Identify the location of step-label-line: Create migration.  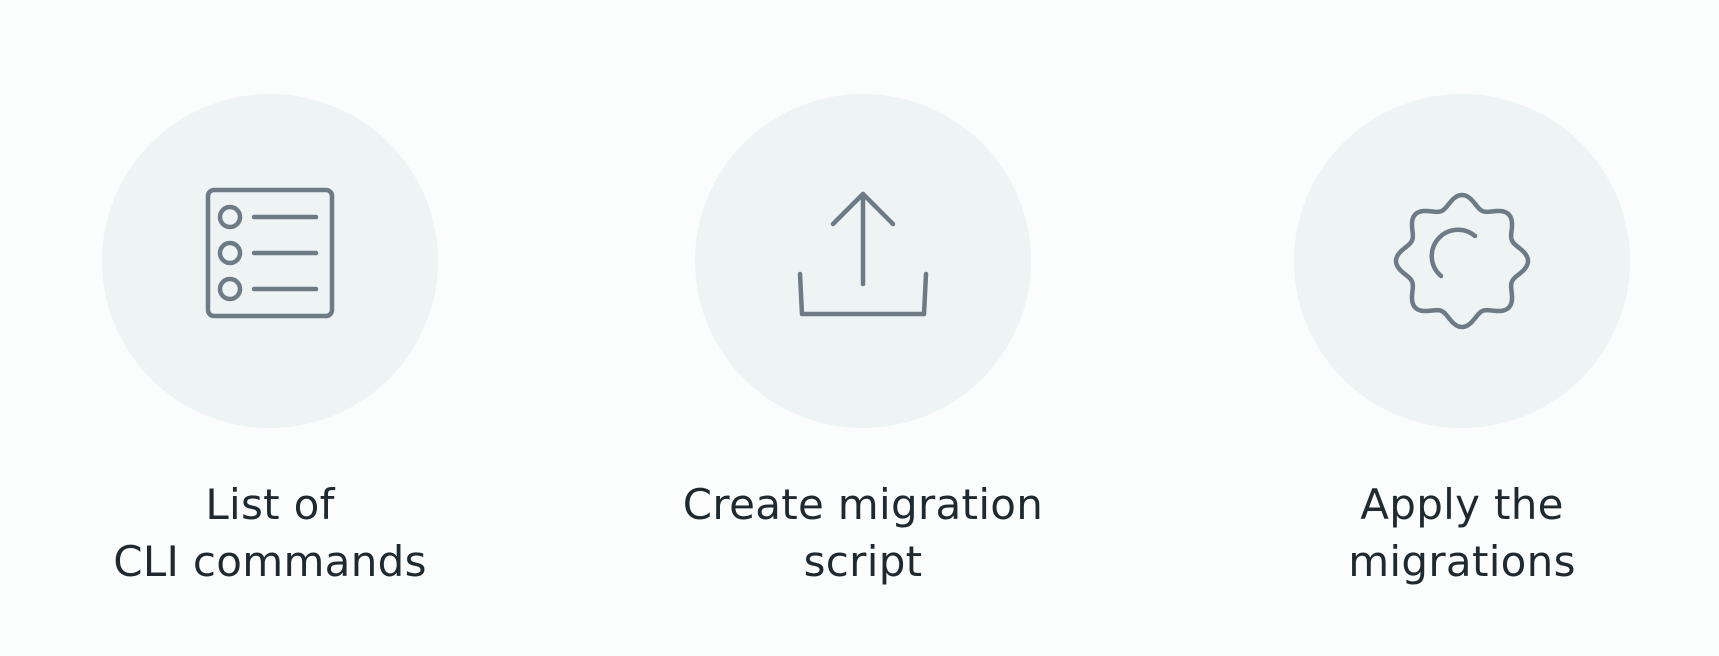
(863, 504).